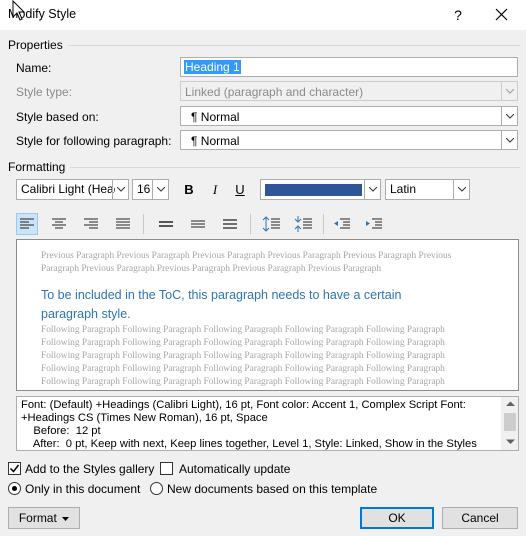 Image resolution: width=526 pixels, height=536 pixels. Describe the element at coordinates (35, 45) in the screenshot. I see `properties-section-label: Properties` at that location.